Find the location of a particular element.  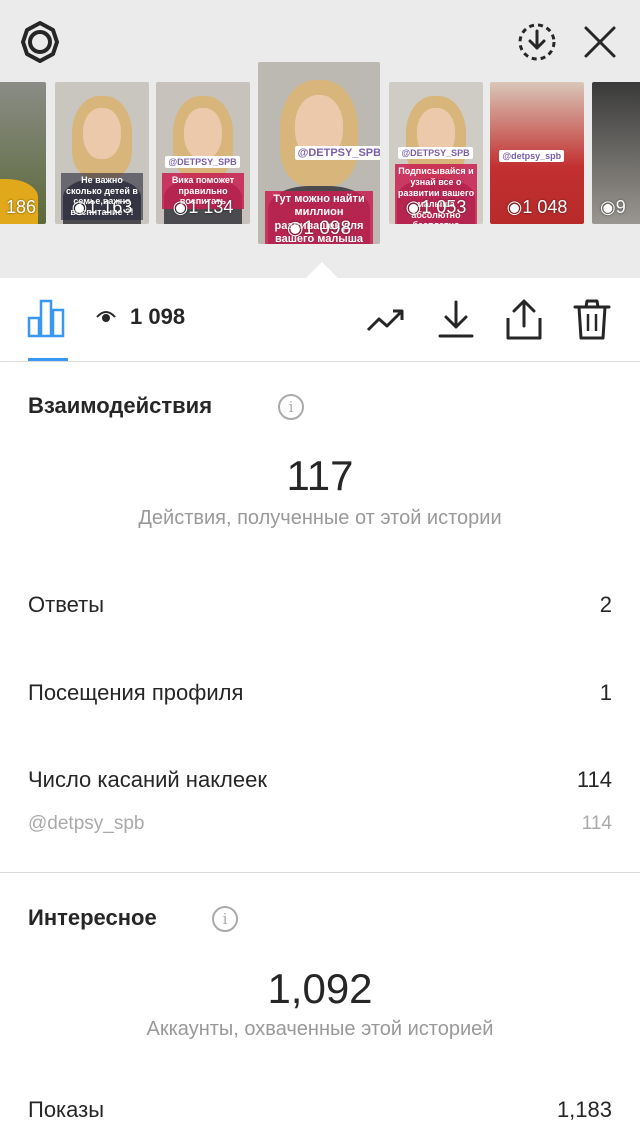

story-thumbnail: @detpsy_spb ◉1 048 is located at coordinates (537, 153).